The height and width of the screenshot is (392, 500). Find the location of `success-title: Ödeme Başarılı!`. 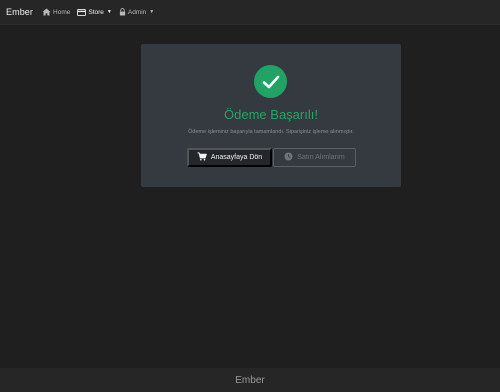

success-title: Ödeme Başarılı! is located at coordinates (271, 114).